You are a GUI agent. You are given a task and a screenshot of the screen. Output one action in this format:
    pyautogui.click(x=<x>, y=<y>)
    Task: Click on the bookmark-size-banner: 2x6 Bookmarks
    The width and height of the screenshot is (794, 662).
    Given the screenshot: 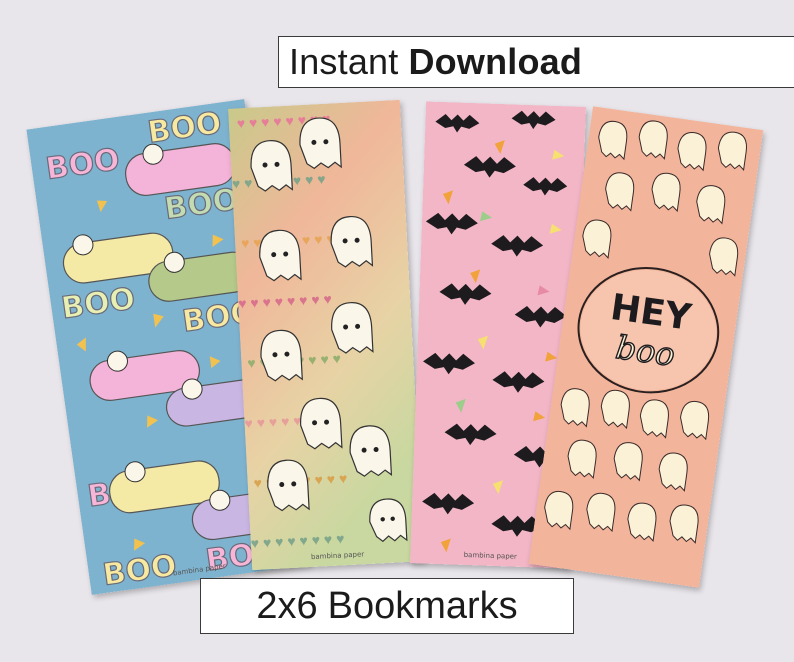 What is the action you would take?
    pyautogui.click(x=387, y=606)
    